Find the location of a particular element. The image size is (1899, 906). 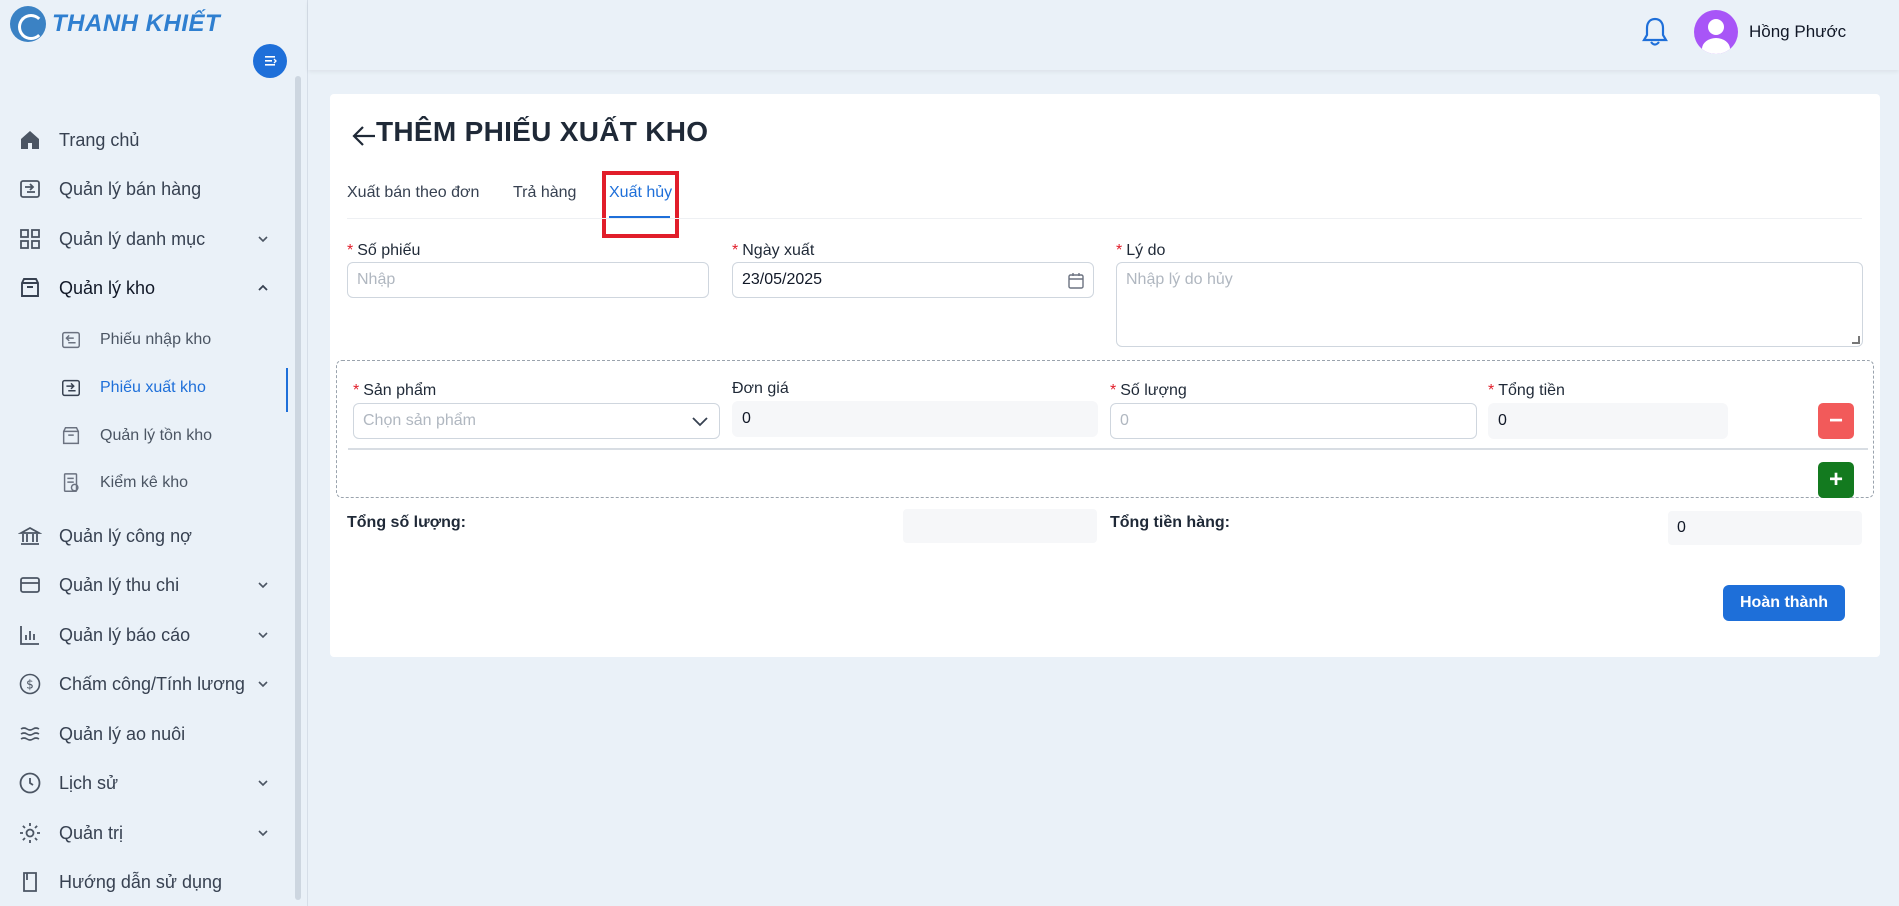

sidebar-item-label: Quản lý báo cáo is located at coordinates (125, 634).